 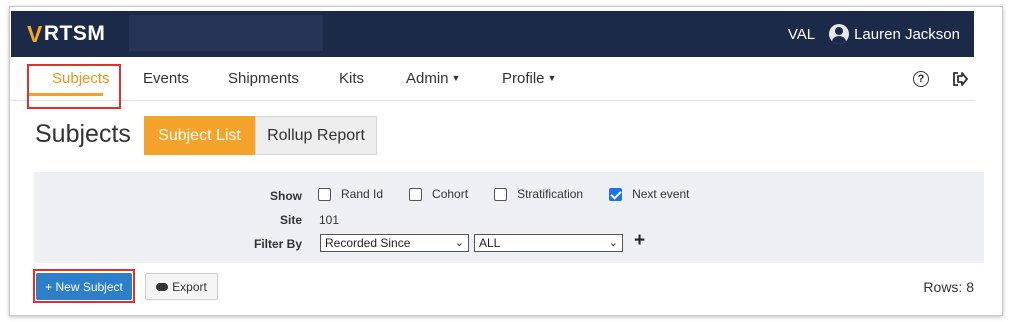 What do you see at coordinates (960, 79) in the screenshot?
I see `logout-icon` at bounding box center [960, 79].